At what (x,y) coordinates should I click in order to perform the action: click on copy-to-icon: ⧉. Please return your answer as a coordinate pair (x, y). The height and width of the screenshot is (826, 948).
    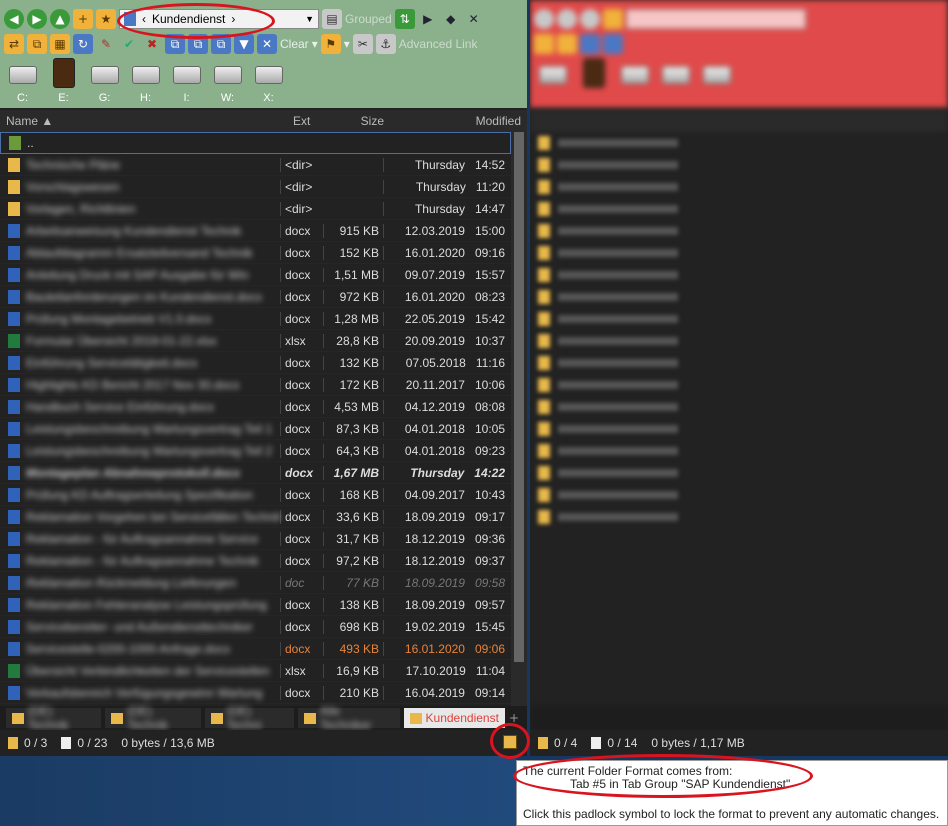
    Looking at the image, I should click on (37, 44).